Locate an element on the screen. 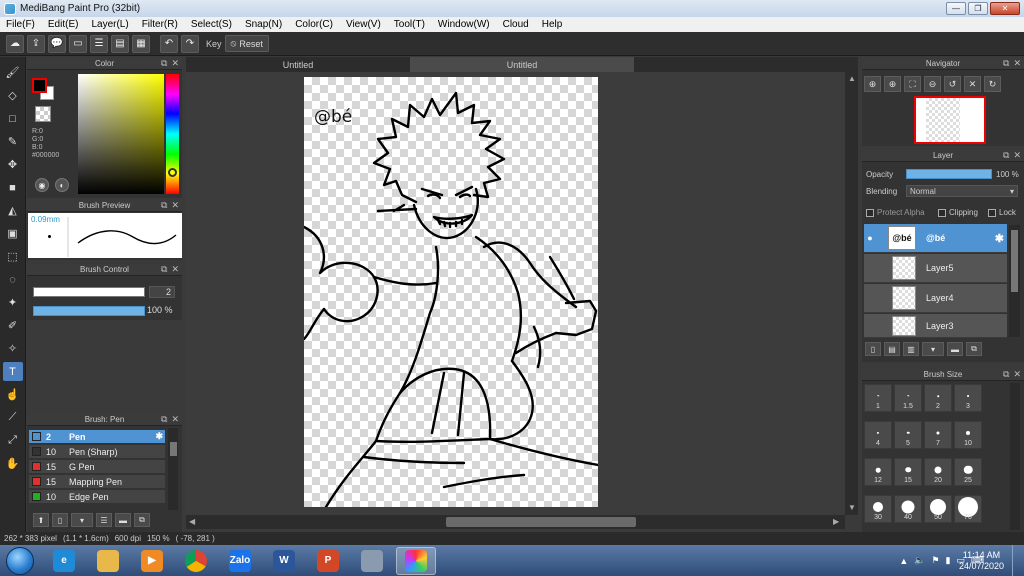 This screenshot has width=1024, height=576. brush-properties-icon: ☰ is located at coordinates (104, 520).